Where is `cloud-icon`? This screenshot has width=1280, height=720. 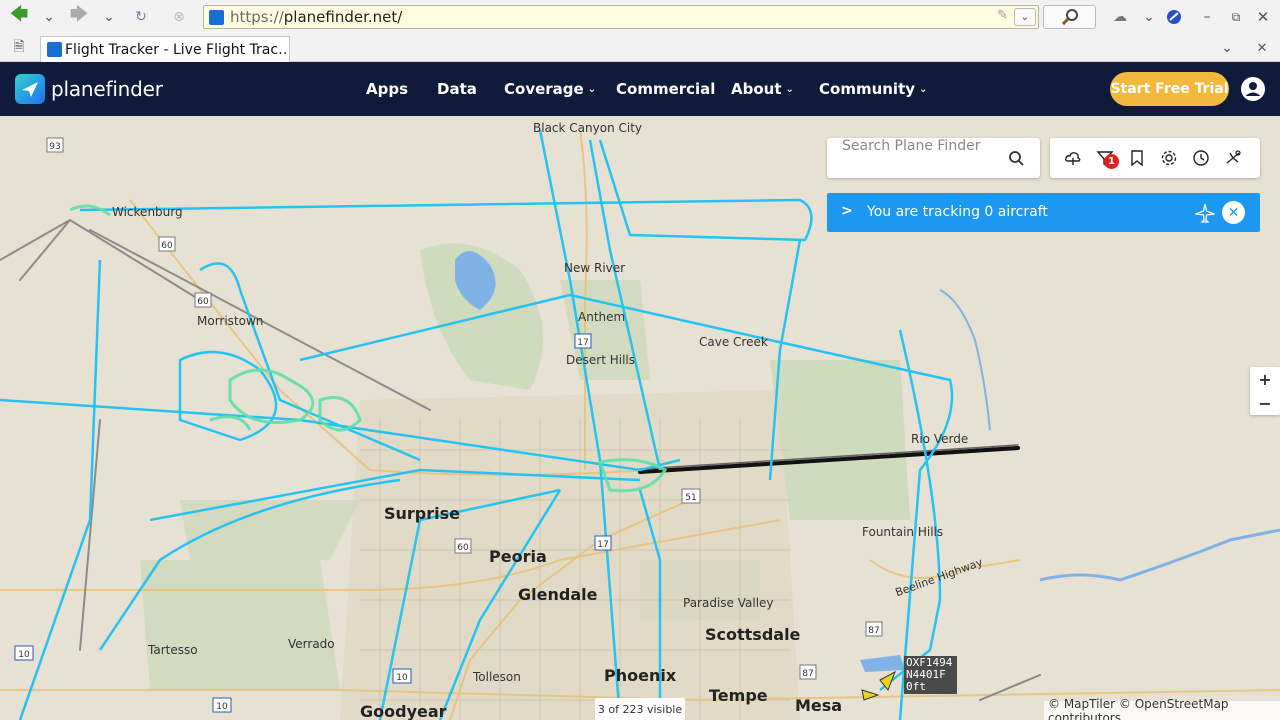 cloud-icon is located at coordinates (1073, 158).